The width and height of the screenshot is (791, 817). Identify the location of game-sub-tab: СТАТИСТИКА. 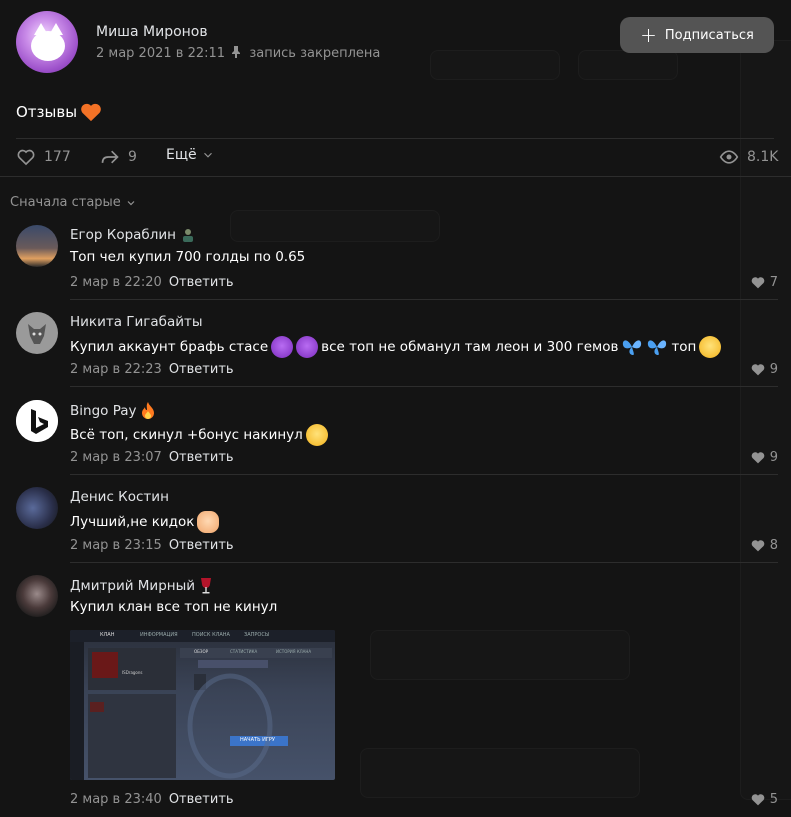
(244, 651).